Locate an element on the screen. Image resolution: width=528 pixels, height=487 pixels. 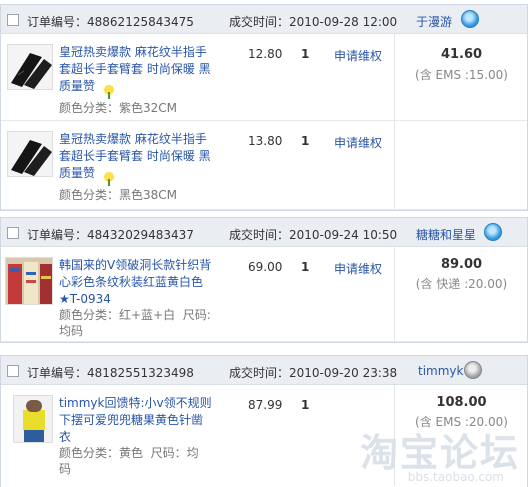
order-number: 订单编号：48862125843475 is located at coordinates (110, 22).